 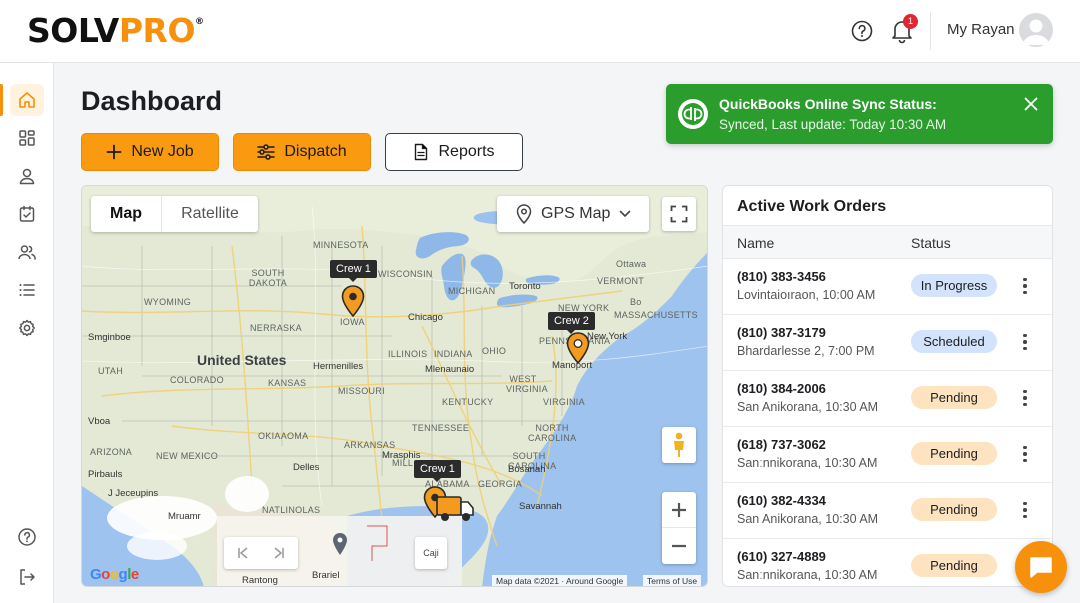 I want to click on home-icon, so click(x=27, y=100).